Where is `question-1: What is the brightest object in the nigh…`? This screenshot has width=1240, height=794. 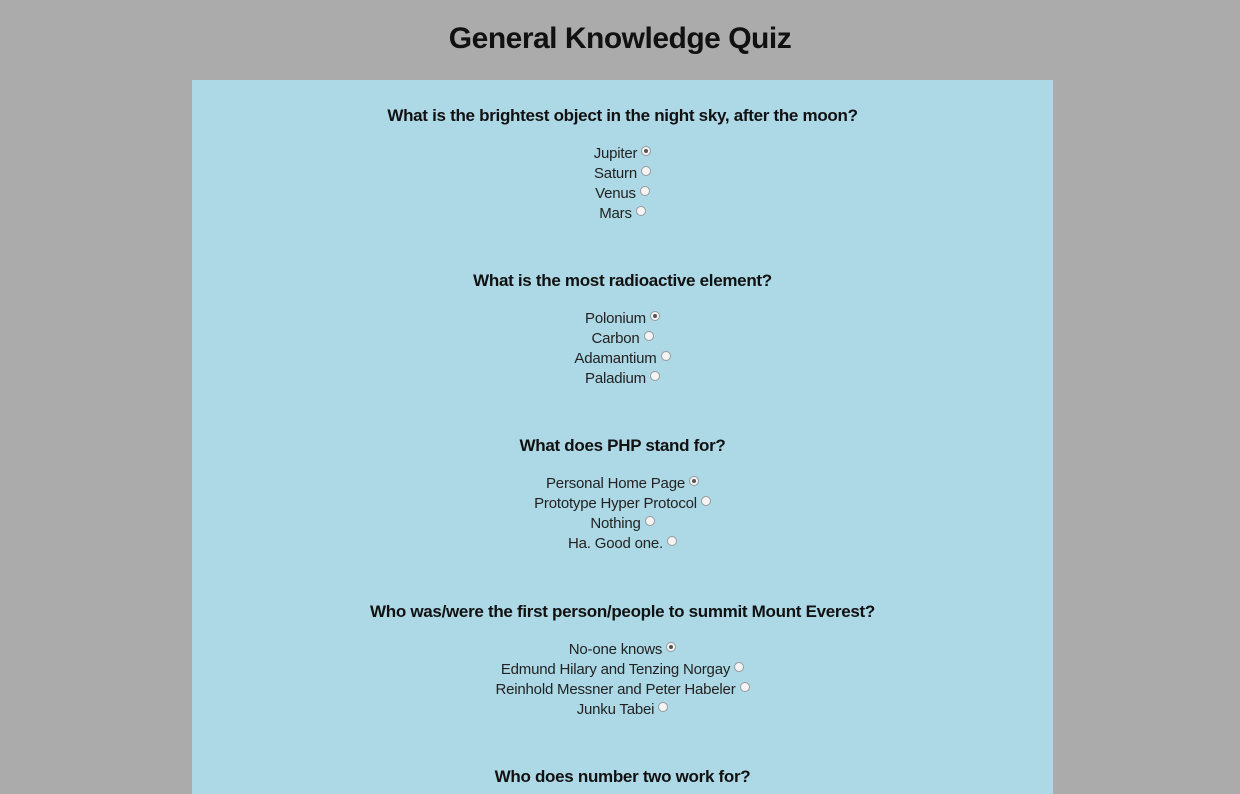
question-1: What is the brightest object in the nigh… is located at coordinates (622, 164).